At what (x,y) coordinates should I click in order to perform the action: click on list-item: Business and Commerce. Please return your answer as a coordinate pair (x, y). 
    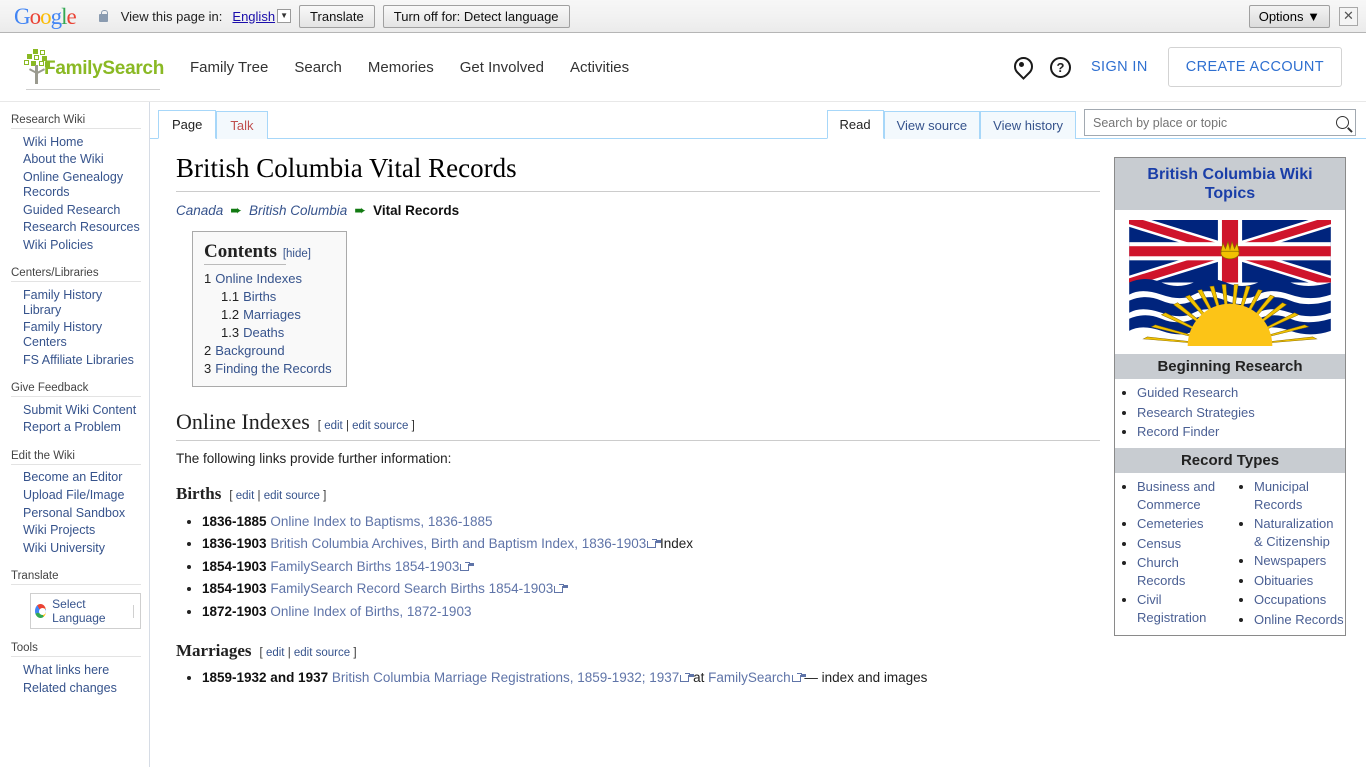
    Looking at the image, I should click on (1182, 495).